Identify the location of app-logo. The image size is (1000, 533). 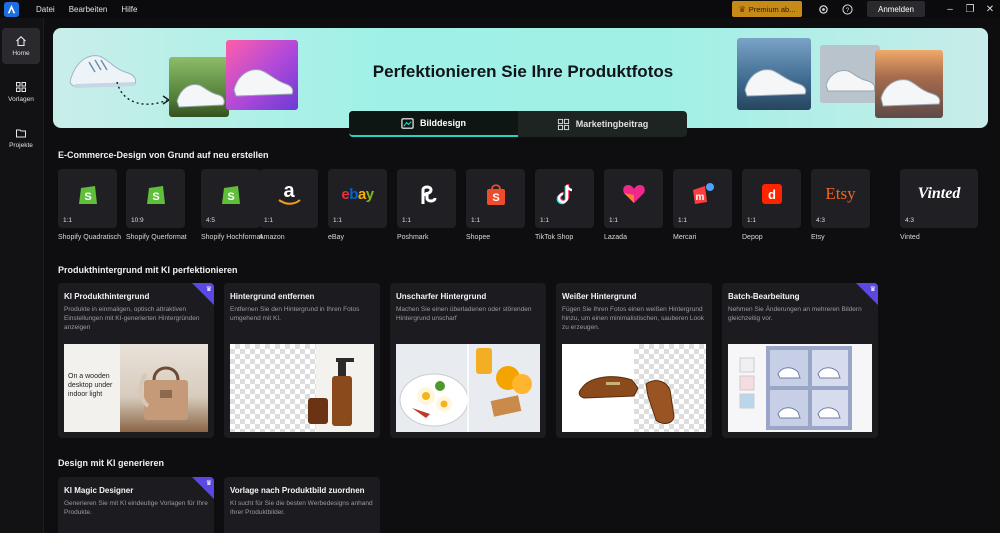
(11, 9).